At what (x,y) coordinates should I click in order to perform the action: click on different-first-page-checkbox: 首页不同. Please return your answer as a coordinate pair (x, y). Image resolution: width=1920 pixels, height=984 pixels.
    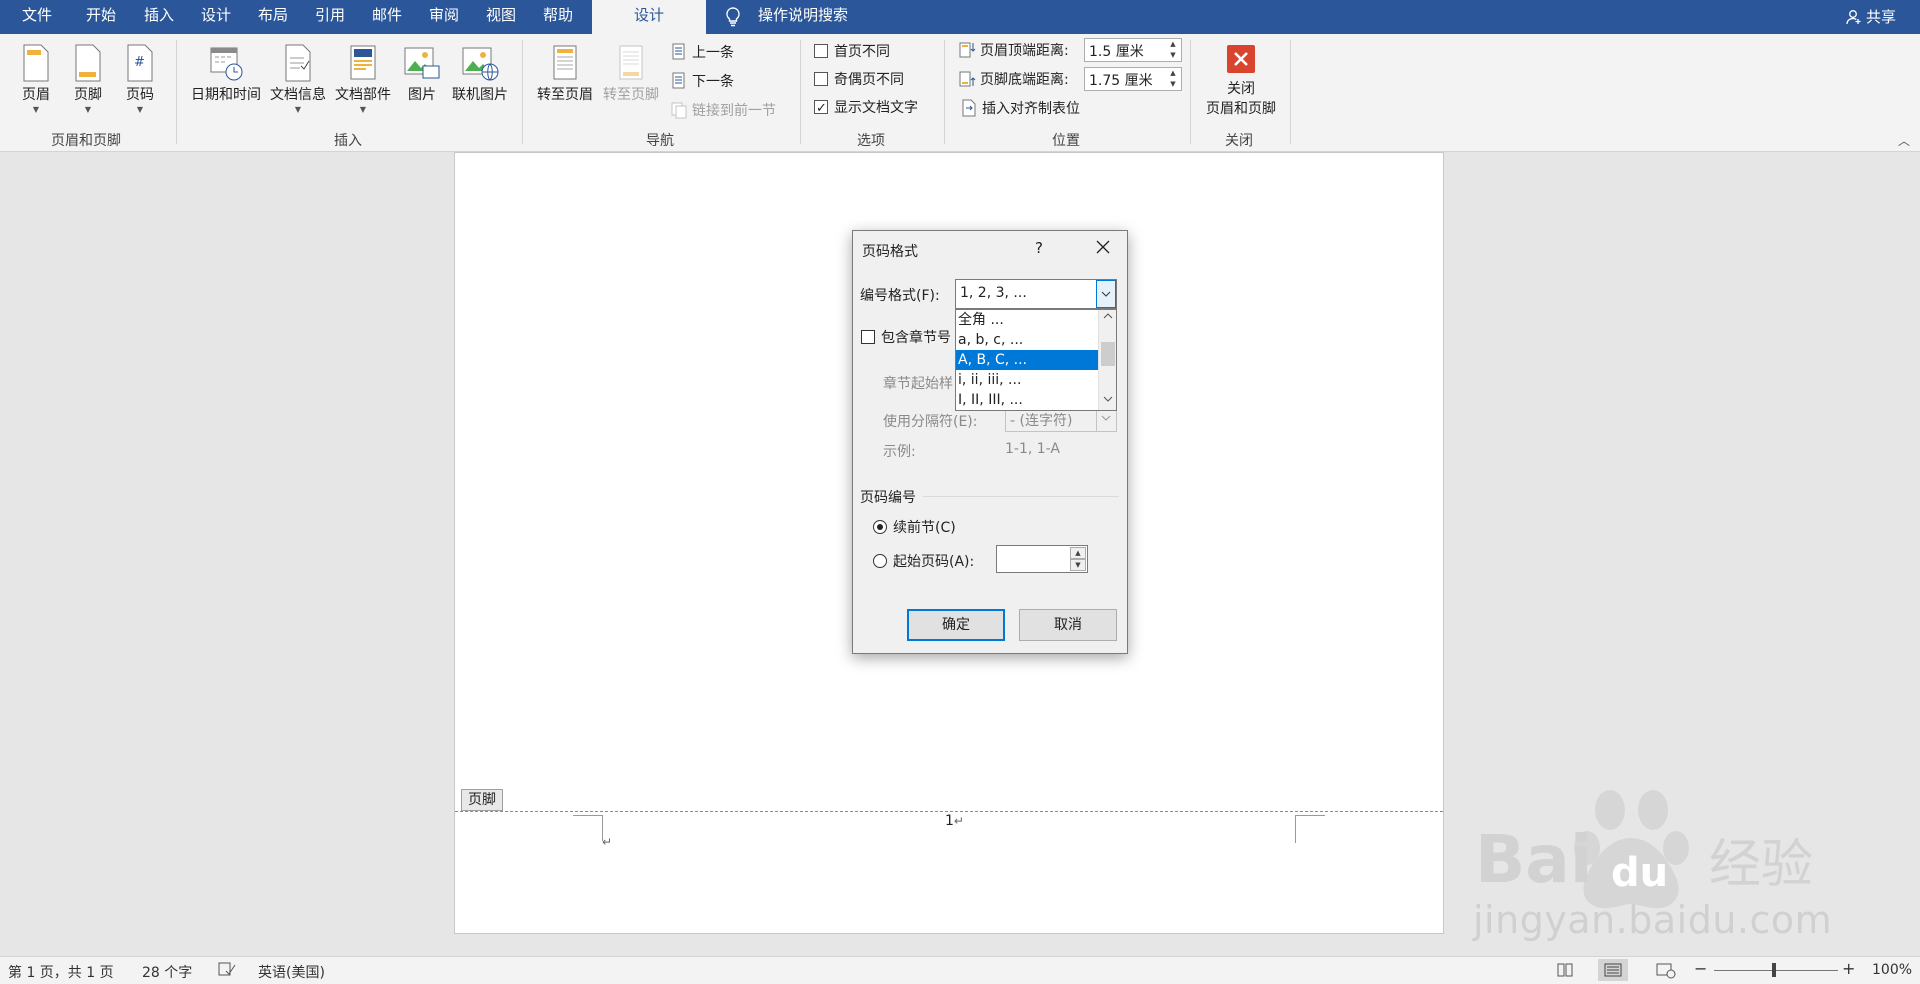
    Looking at the image, I should click on (852, 52).